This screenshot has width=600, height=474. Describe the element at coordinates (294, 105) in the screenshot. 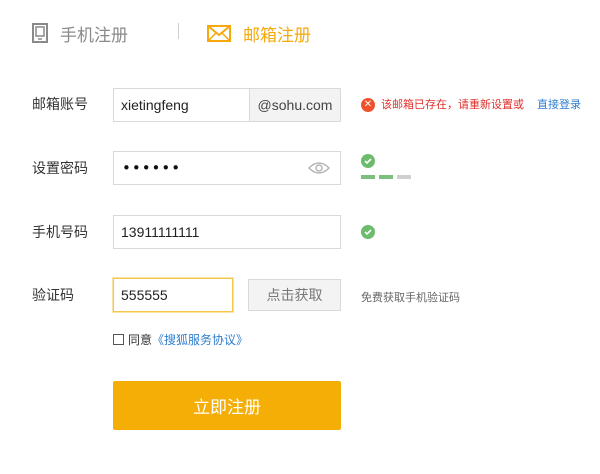

I see `email-domain-suffix: @sohu.com` at that location.